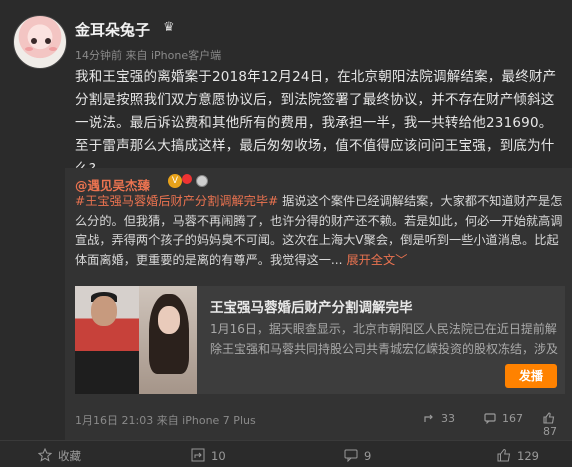  Describe the element at coordinates (148, 55) in the screenshot. I see `post-meta: 14分钟前 来自 iPhone客户端` at that location.